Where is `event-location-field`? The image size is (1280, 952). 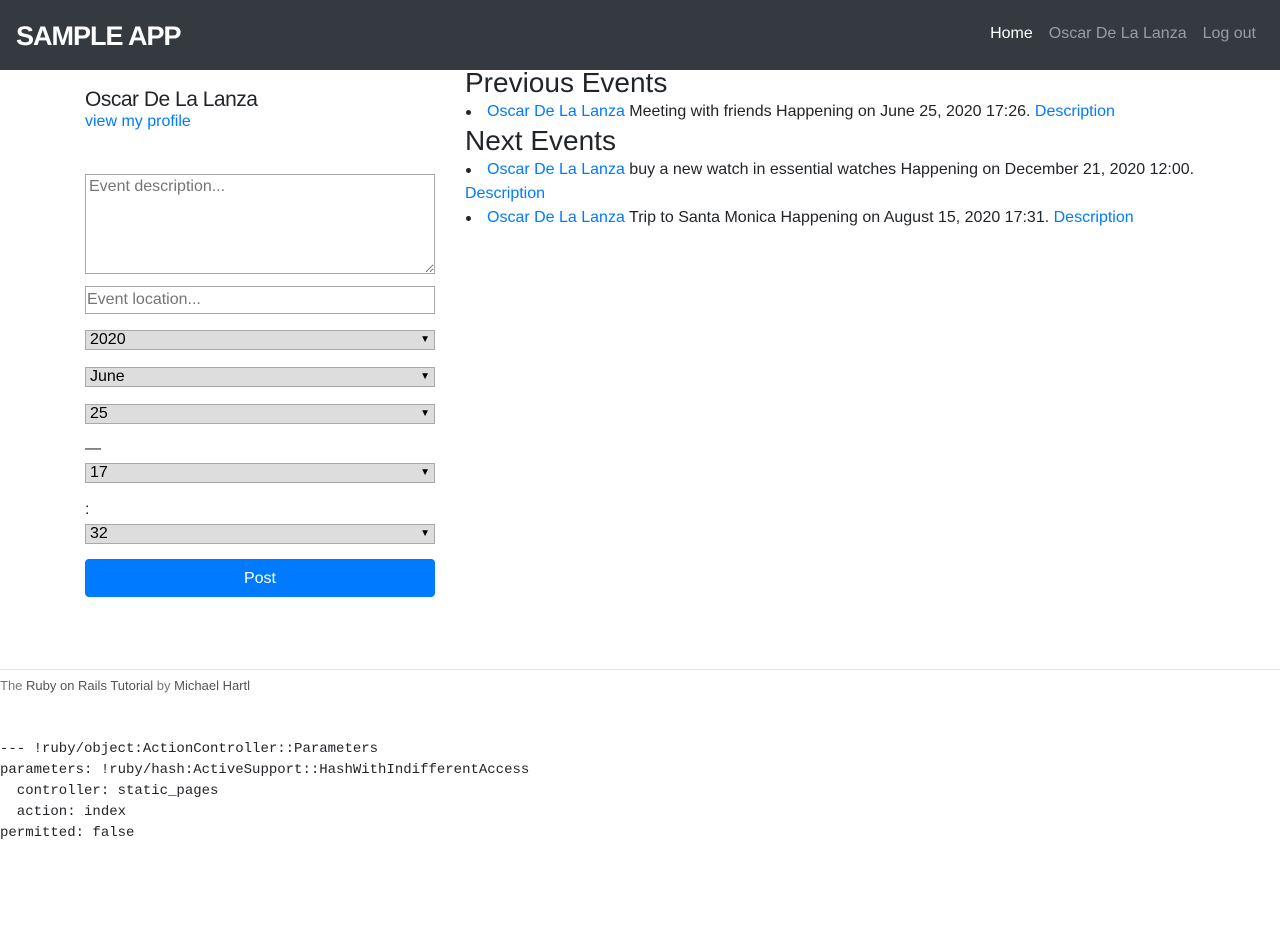
event-location-field is located at coordinates (260, 300).